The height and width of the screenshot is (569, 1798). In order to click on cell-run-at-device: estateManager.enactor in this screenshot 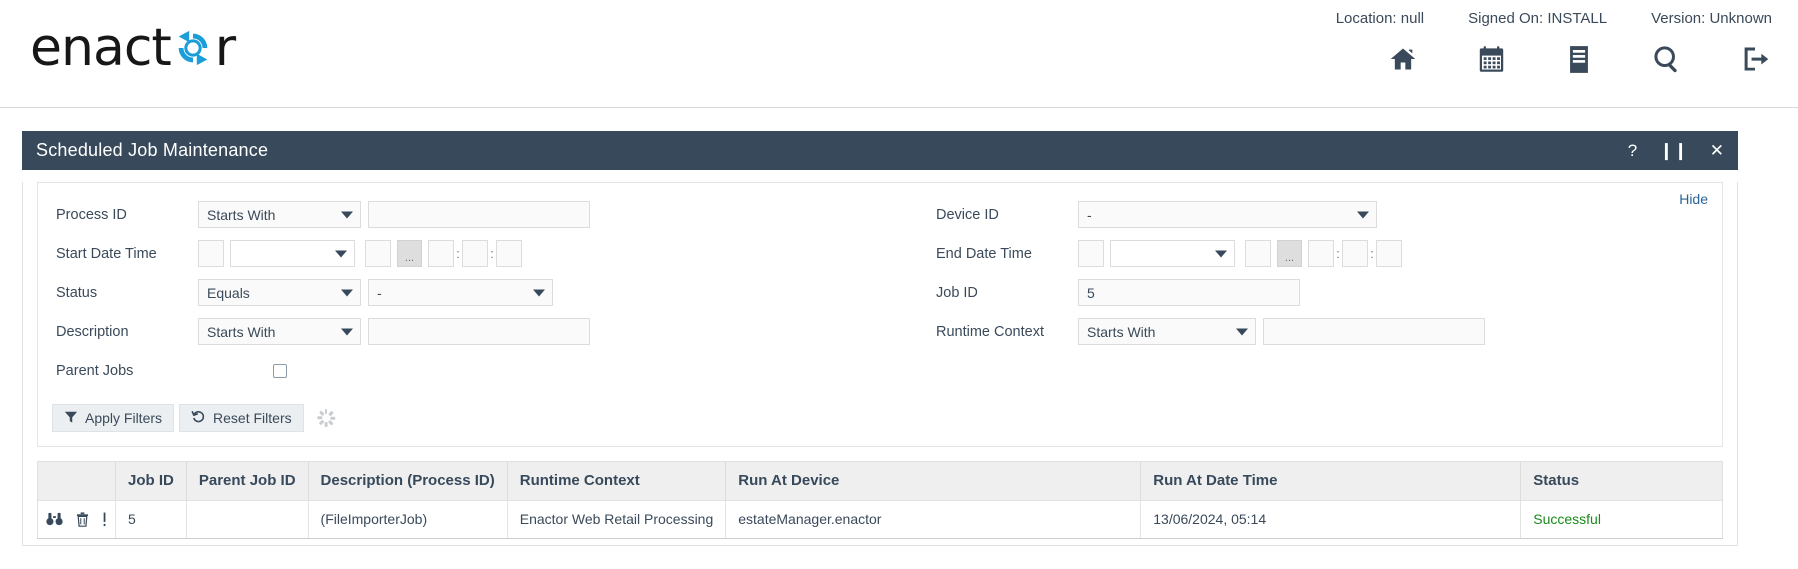, I will do `click(933, 518)`.